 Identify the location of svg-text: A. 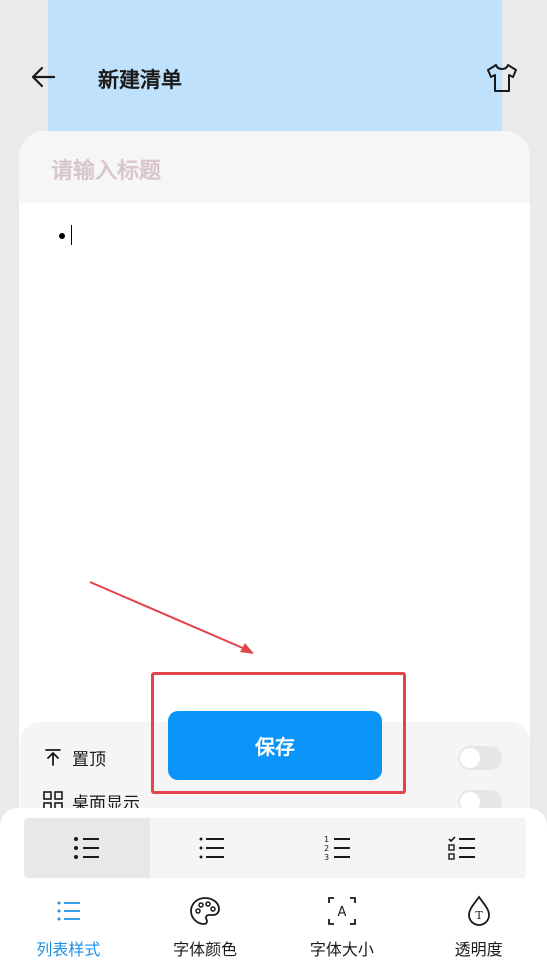
(341, 912).